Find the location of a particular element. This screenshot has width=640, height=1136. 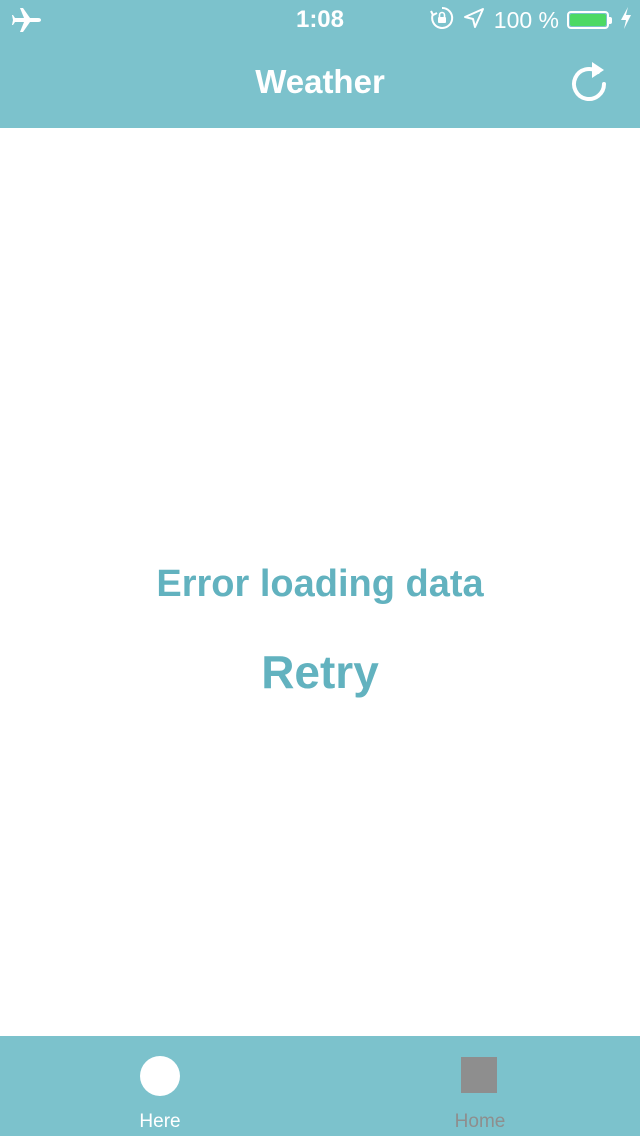

charging-bolt-icon is located at coordinates (626, 20).